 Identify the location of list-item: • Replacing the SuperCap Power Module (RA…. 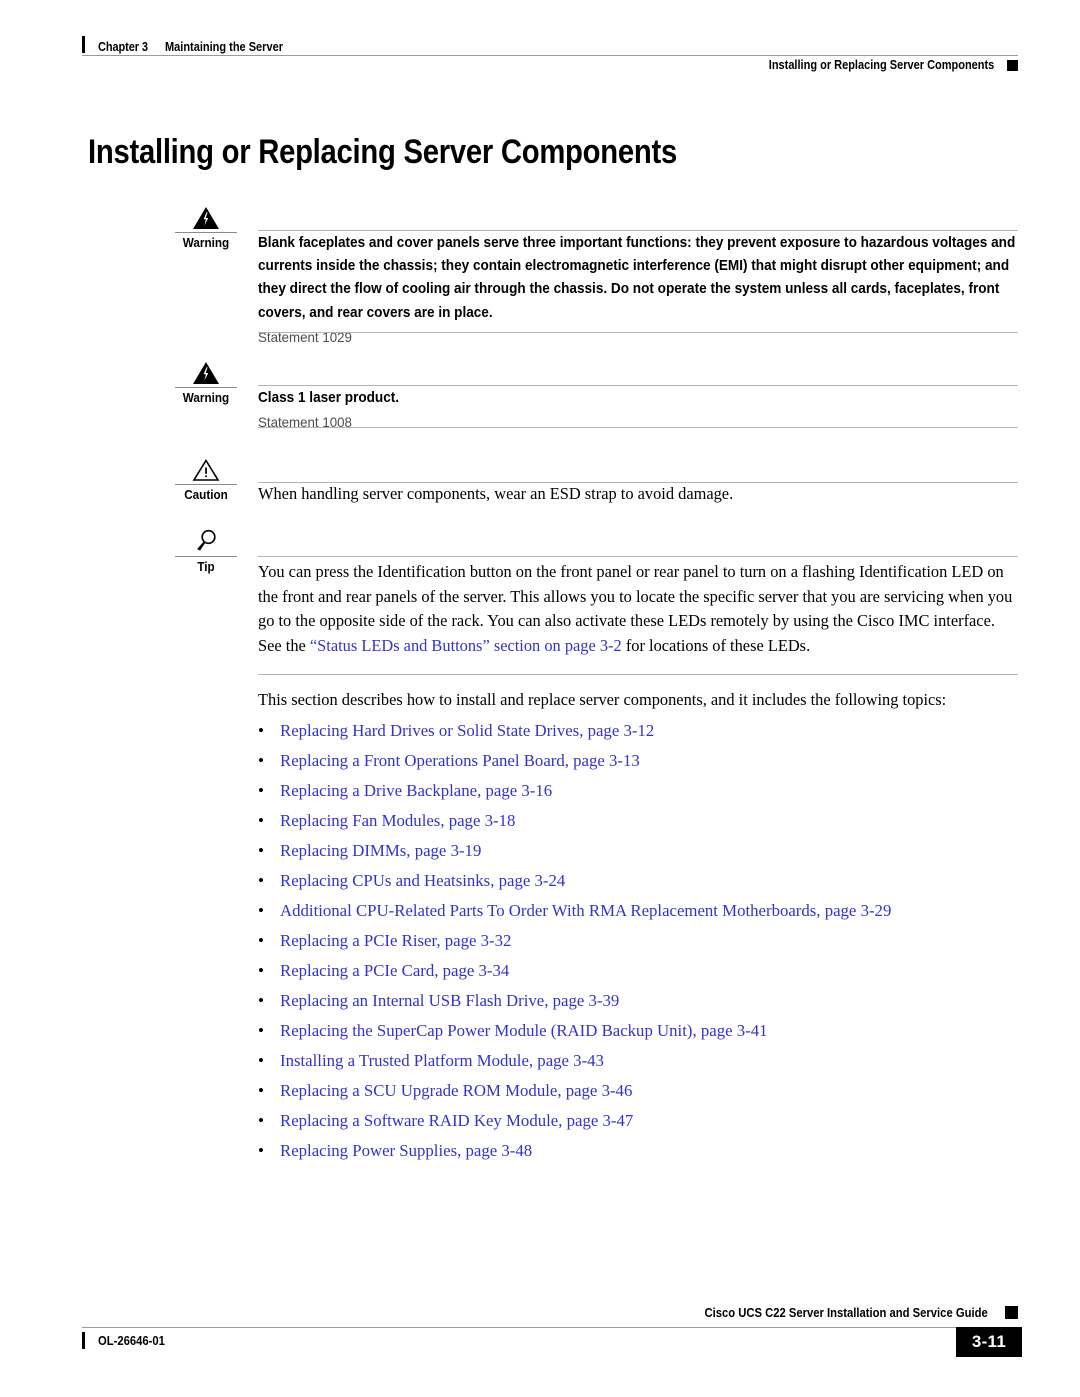
(645, 1031).